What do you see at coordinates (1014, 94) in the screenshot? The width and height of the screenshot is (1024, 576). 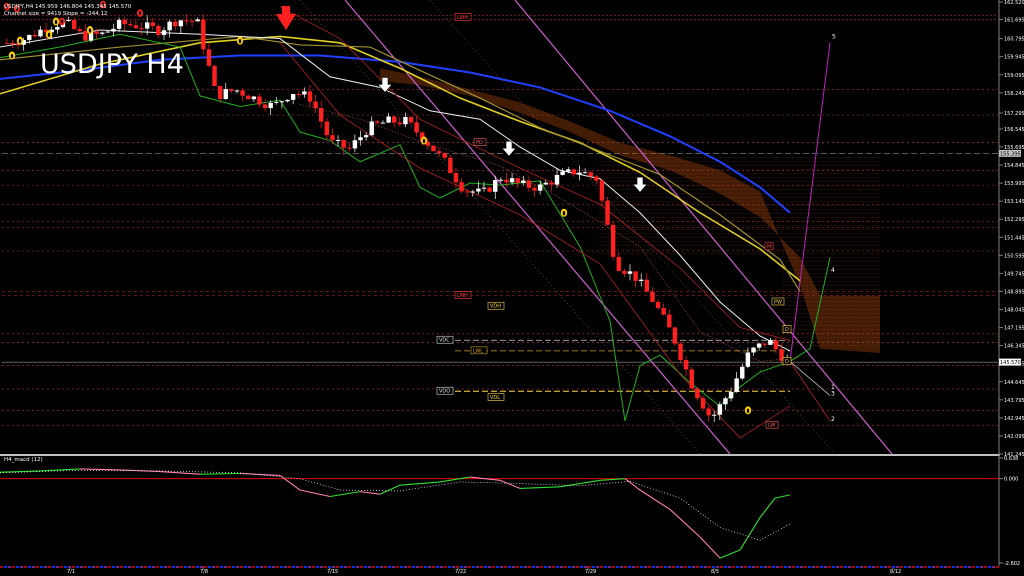 I see `price-tick-label: 158.245` at bounding box center [1014, 94].